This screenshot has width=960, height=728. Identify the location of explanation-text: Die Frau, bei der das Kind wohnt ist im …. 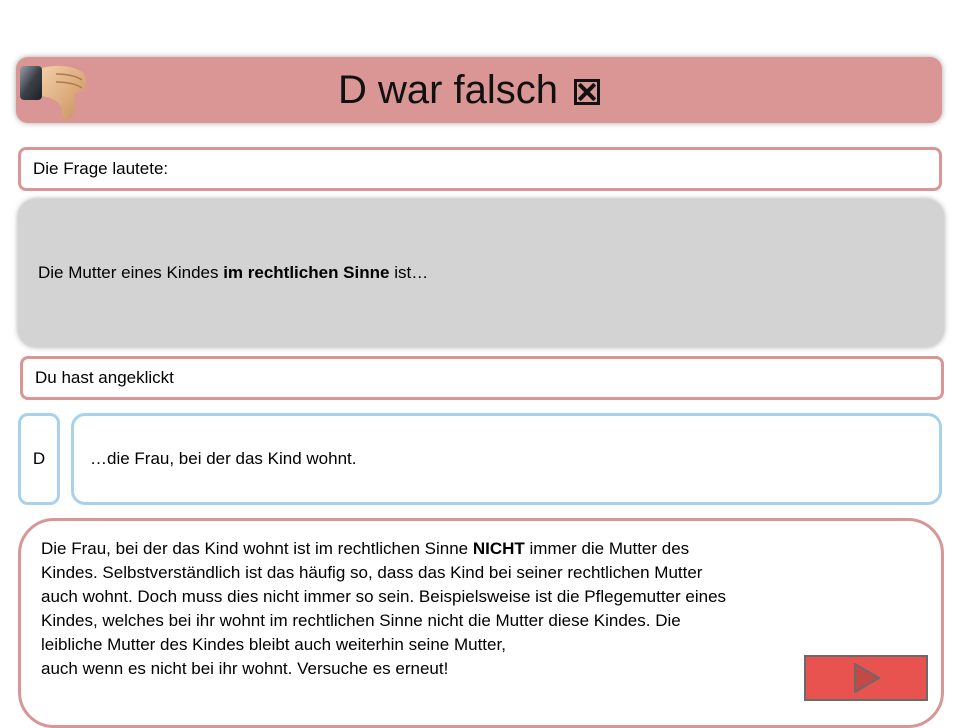
(257, 548).